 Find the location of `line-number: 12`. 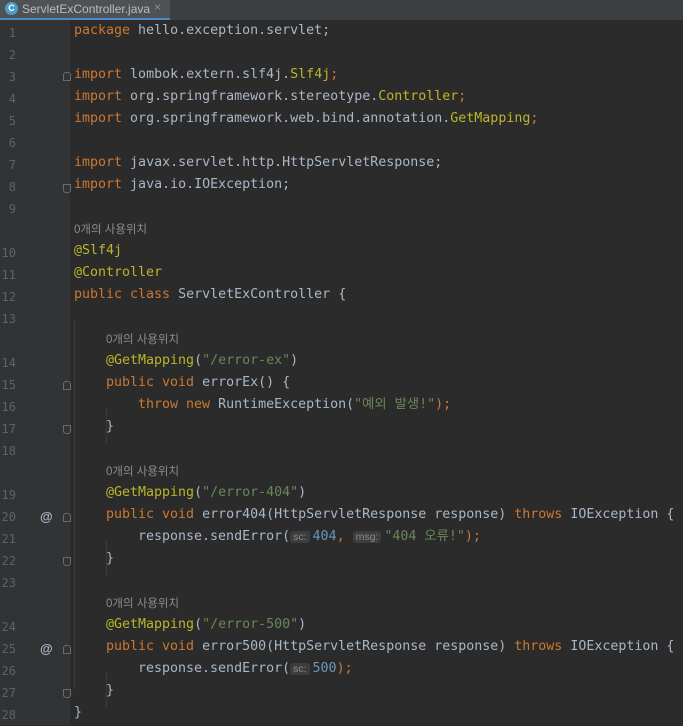

line-number: 12 is located at coordinates (8, 297).